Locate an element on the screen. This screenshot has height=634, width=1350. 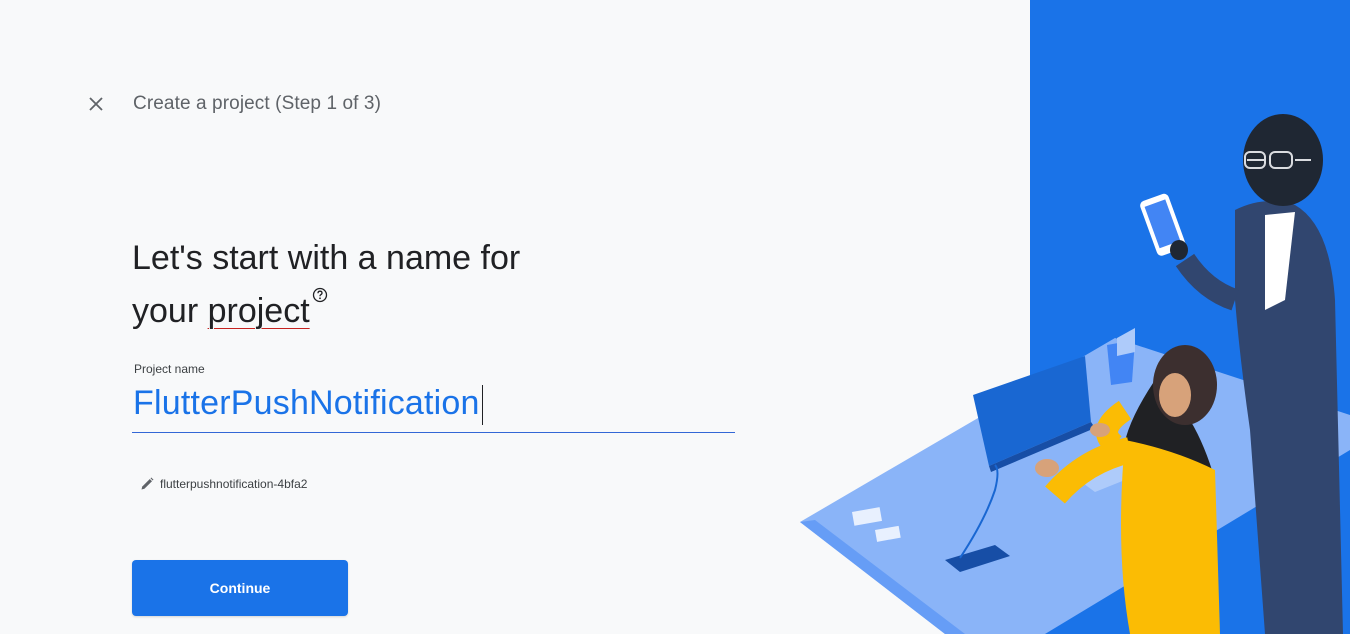
heading-prefix: your is located at coordinates (170, 311).